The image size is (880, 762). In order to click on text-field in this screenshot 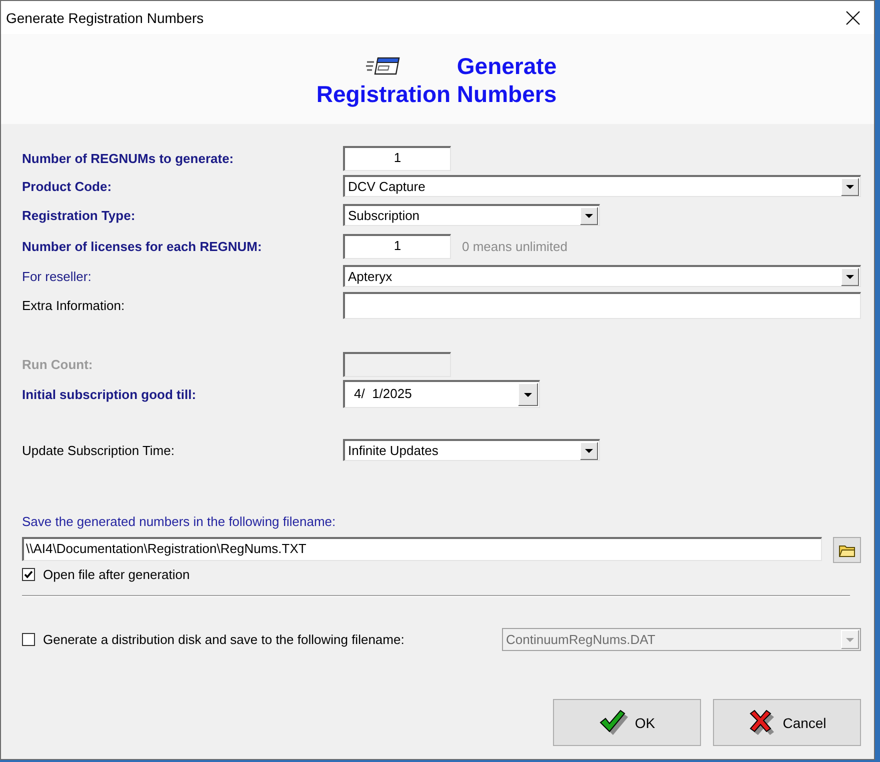, I will do `click(602, 305)`.